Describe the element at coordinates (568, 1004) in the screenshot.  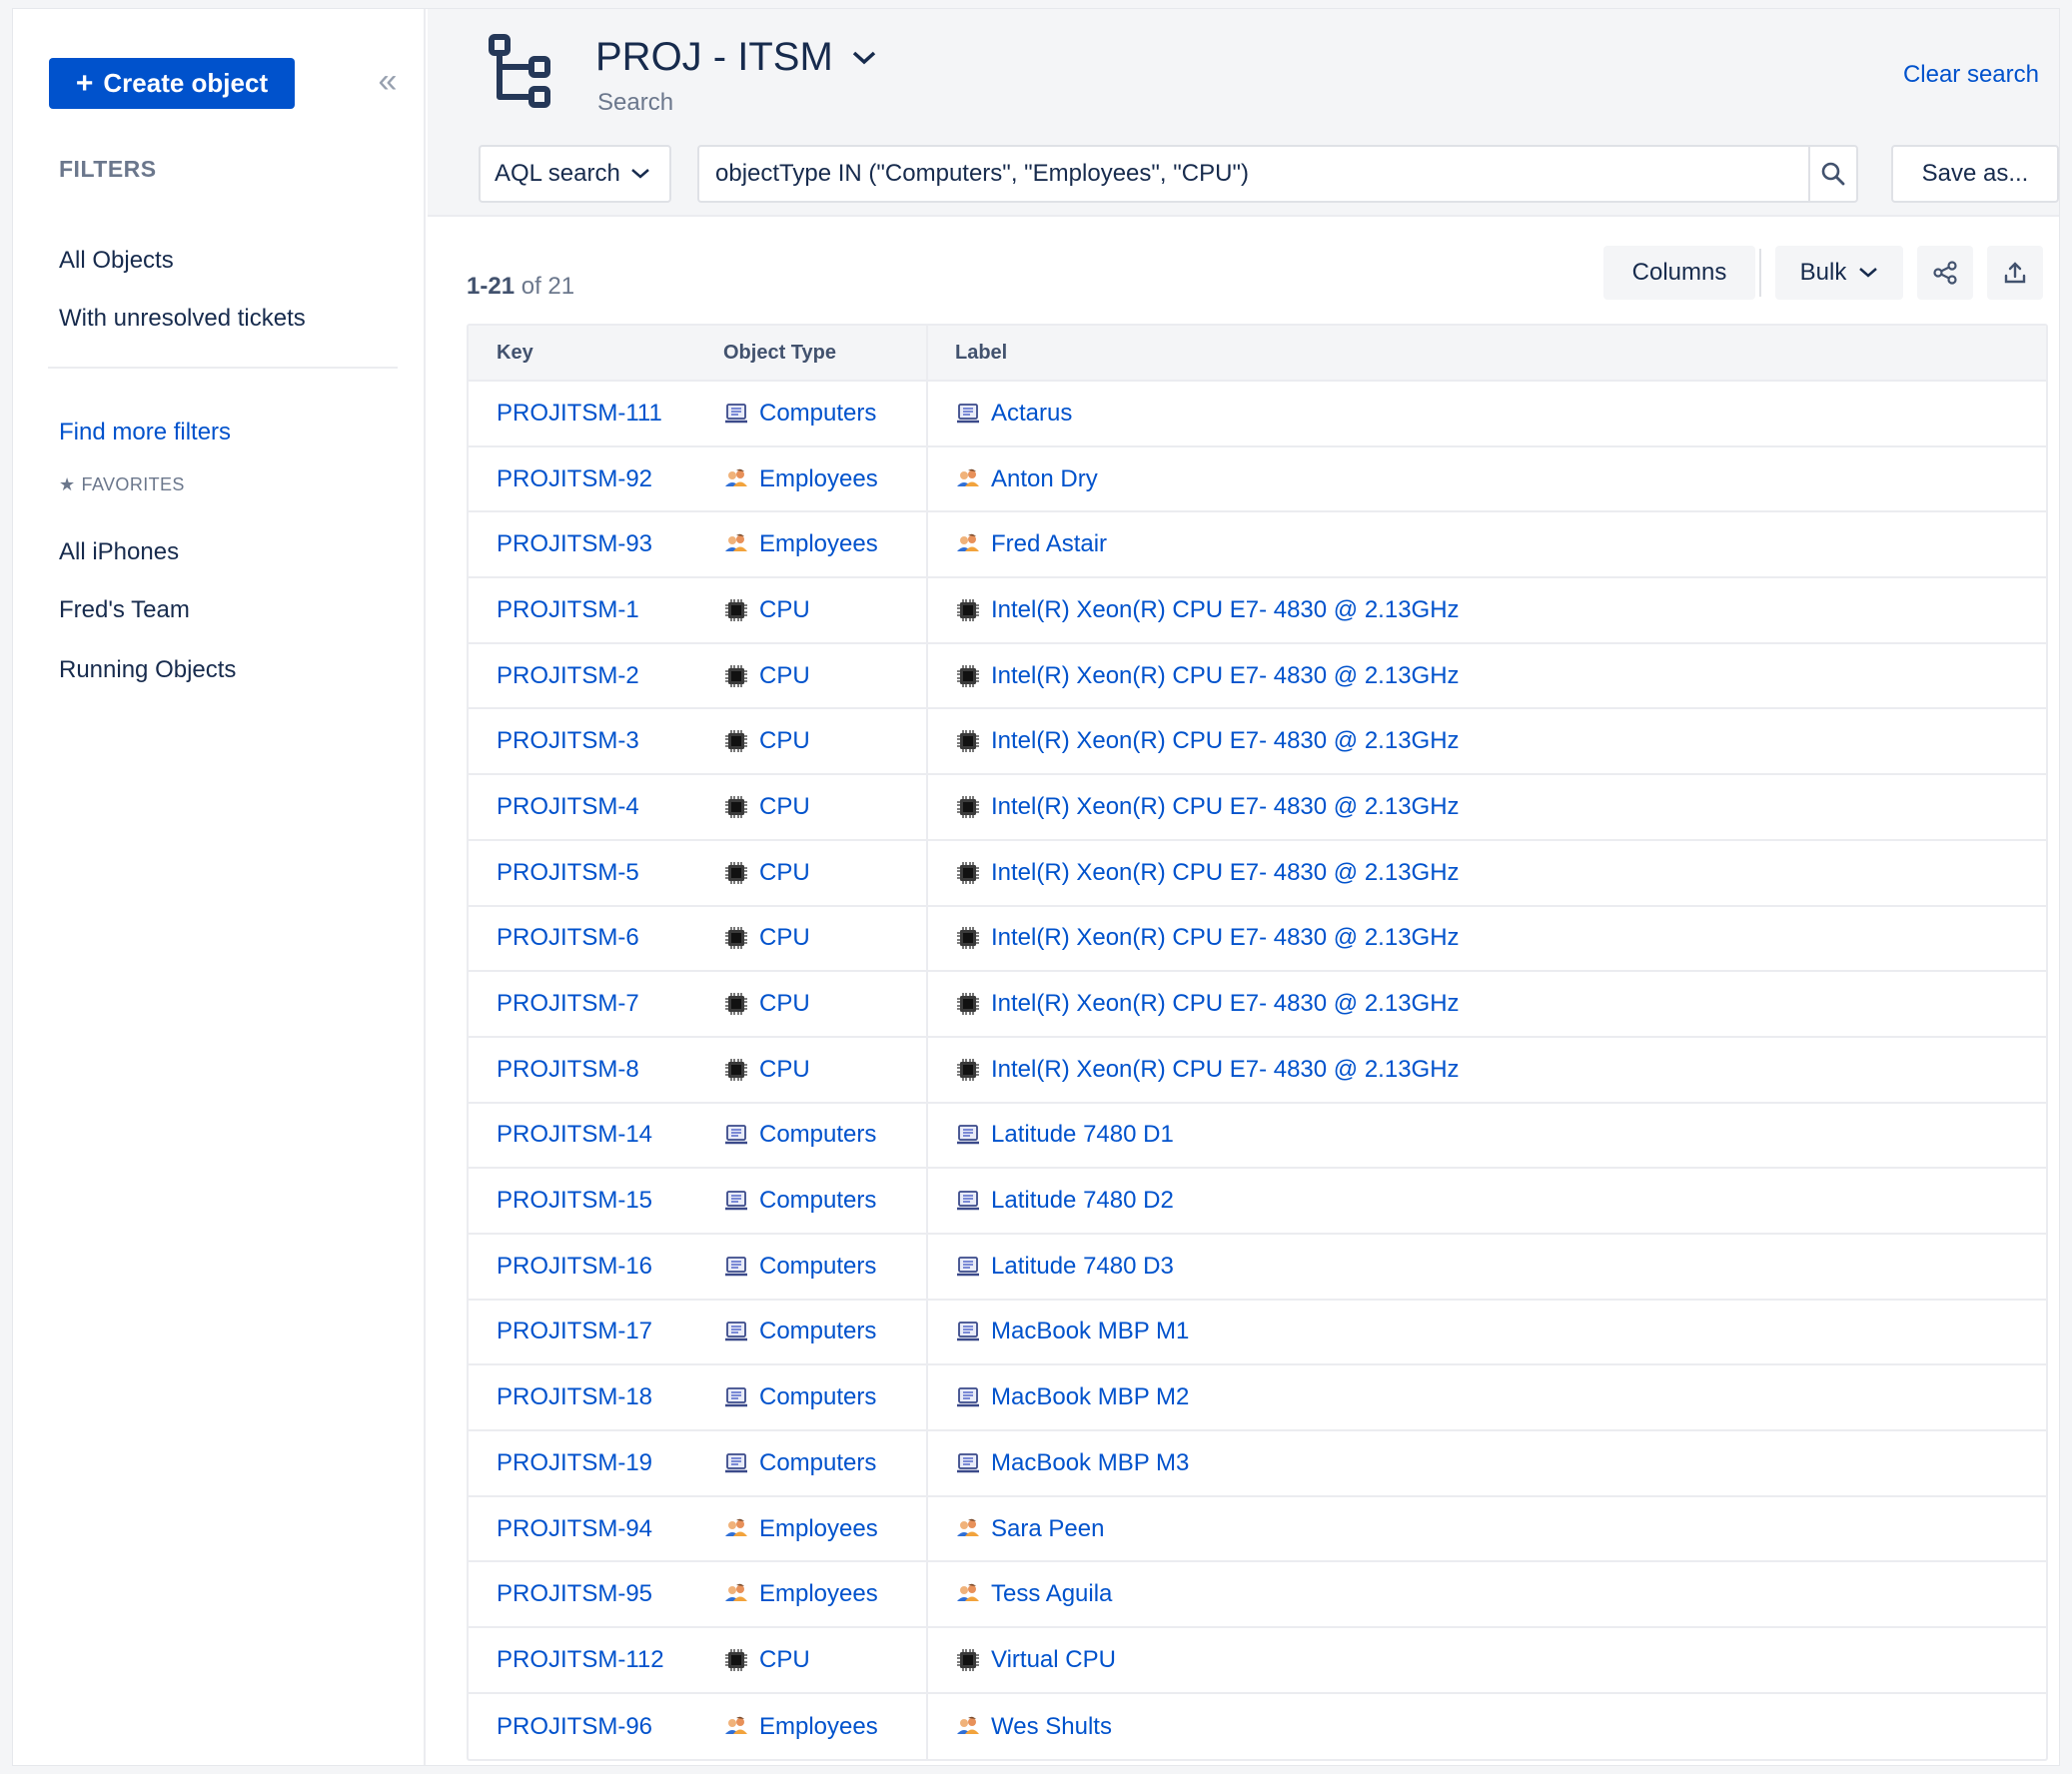
I see `object-key-link: PROJITSM-7` at that location.